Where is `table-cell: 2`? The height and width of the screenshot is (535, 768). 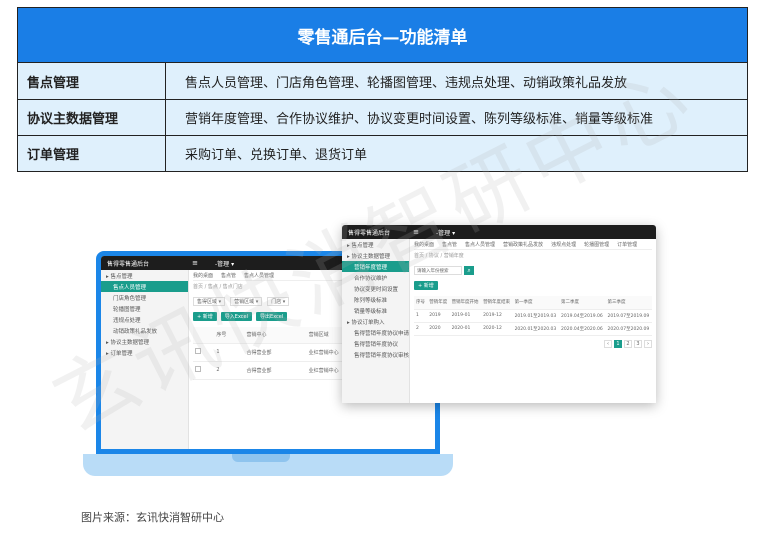
table-cell: 2 is located at coordinates (421, 329).